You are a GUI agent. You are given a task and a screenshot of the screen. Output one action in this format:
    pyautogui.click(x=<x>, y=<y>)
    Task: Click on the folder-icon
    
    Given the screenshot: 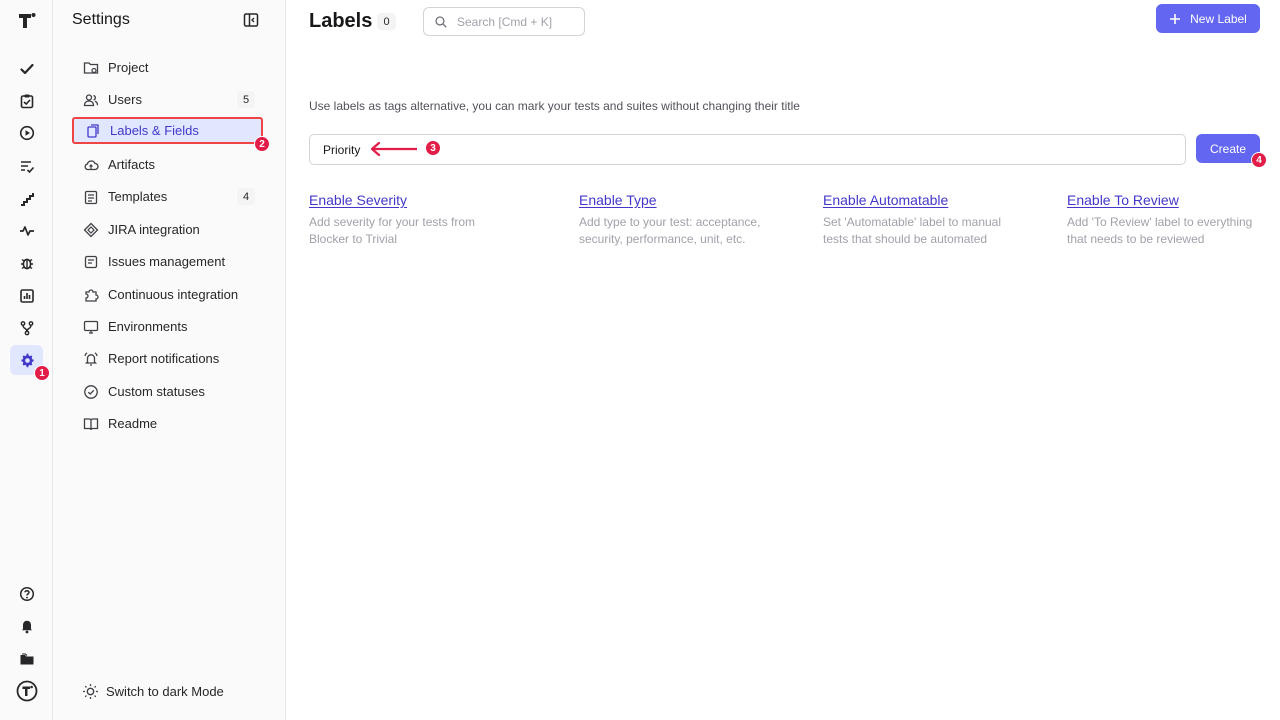 What is the action you would take?
    pyautogui.click(x=26, y=659)
    